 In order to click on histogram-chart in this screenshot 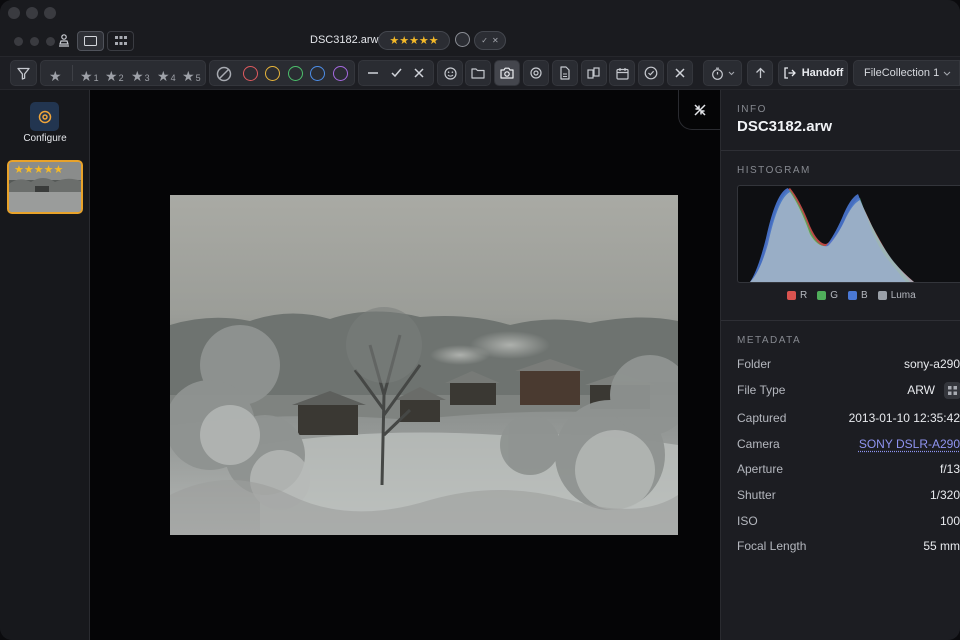, I will do `click(848, 234)`.